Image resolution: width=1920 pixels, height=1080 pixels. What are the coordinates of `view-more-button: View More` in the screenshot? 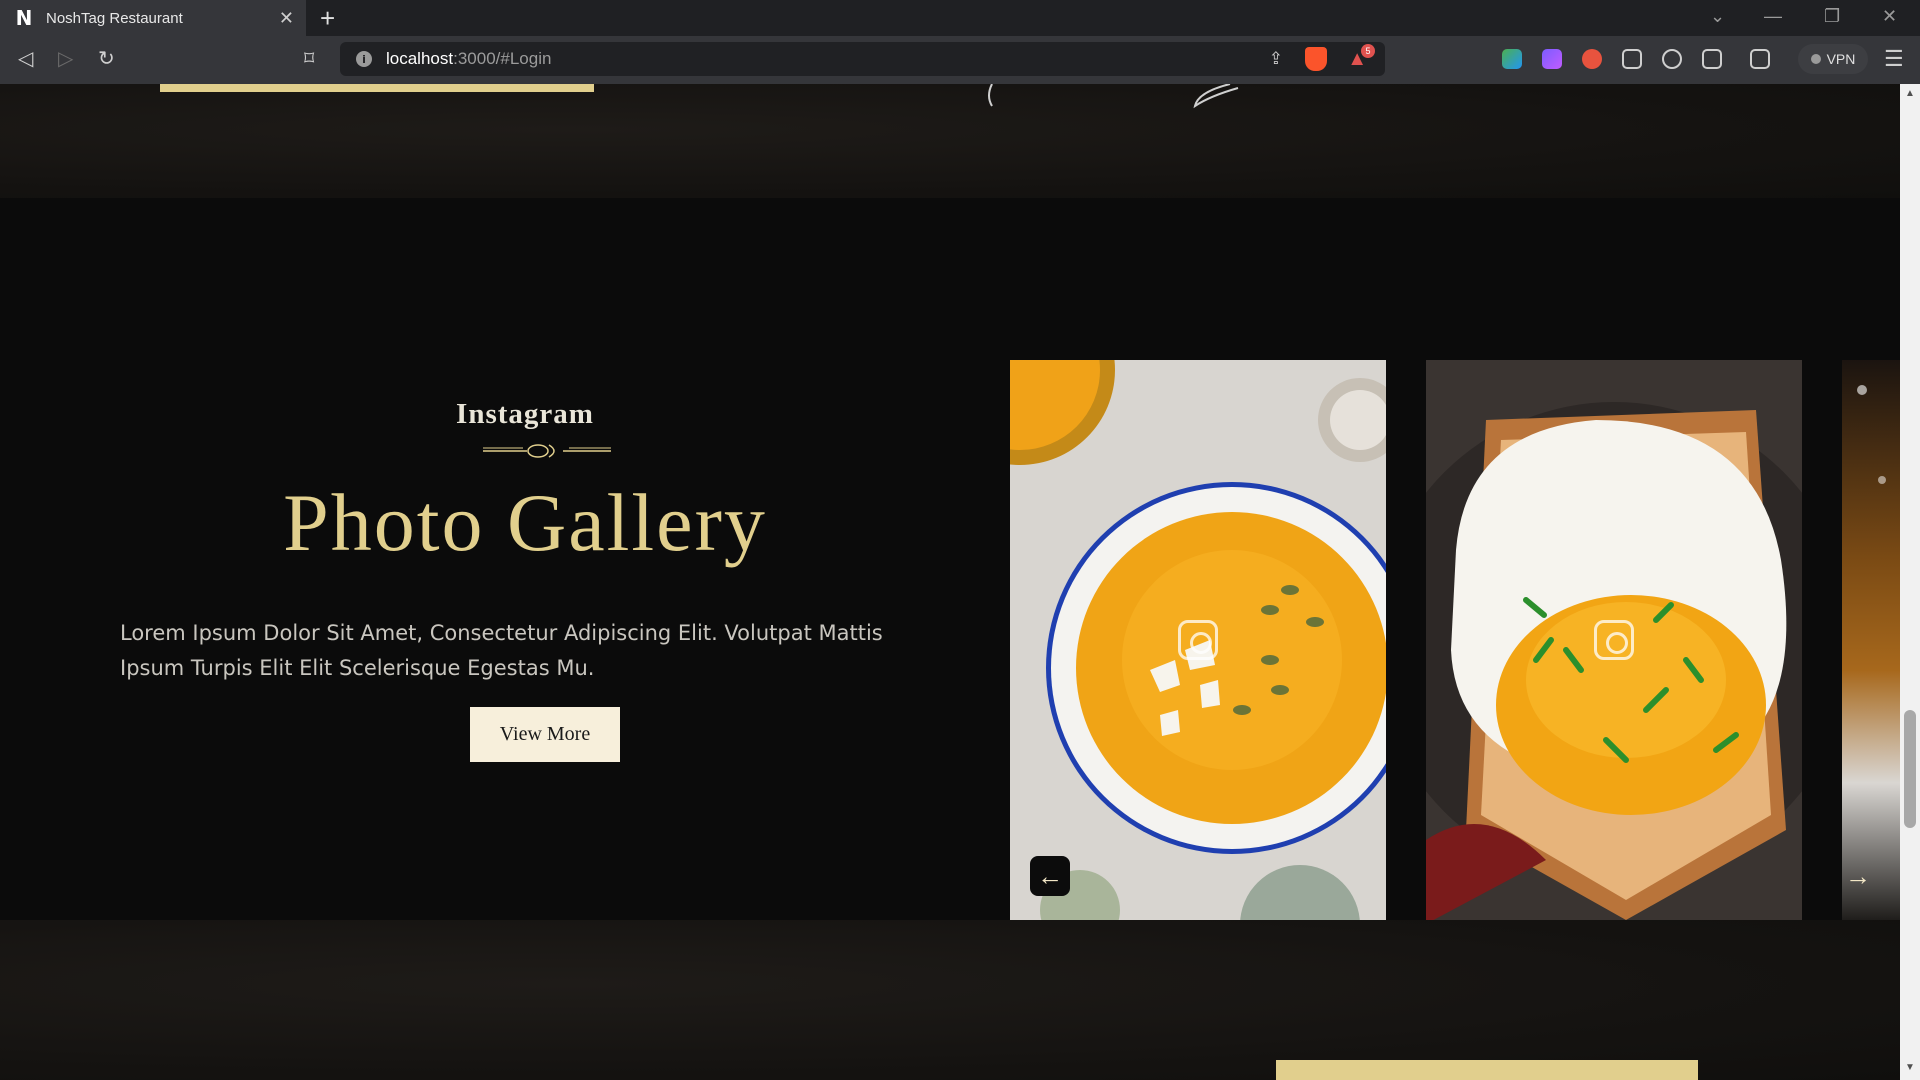 It's located at (545, 734).